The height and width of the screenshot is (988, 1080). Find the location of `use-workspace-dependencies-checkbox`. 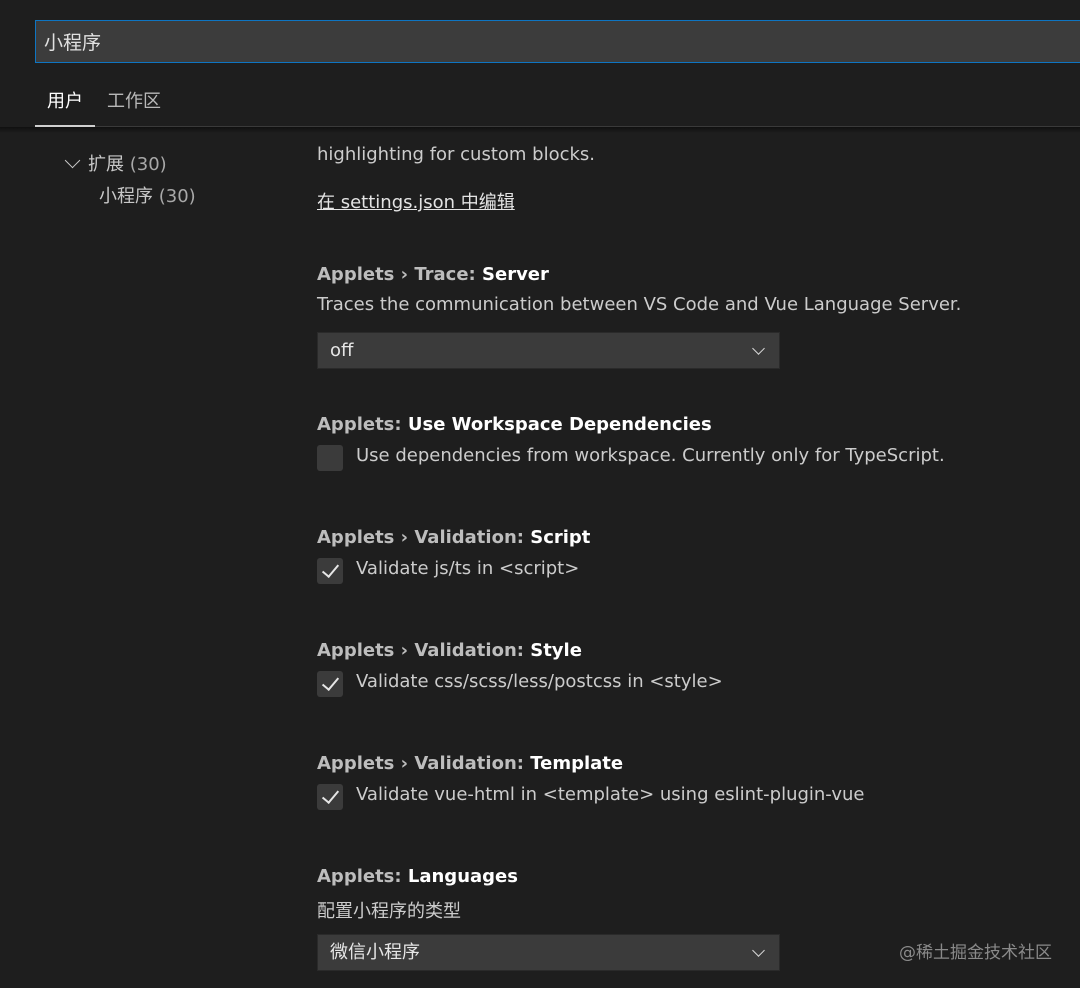

use-workspace-dependencies-checkbox is located at coordinates (330, 458).